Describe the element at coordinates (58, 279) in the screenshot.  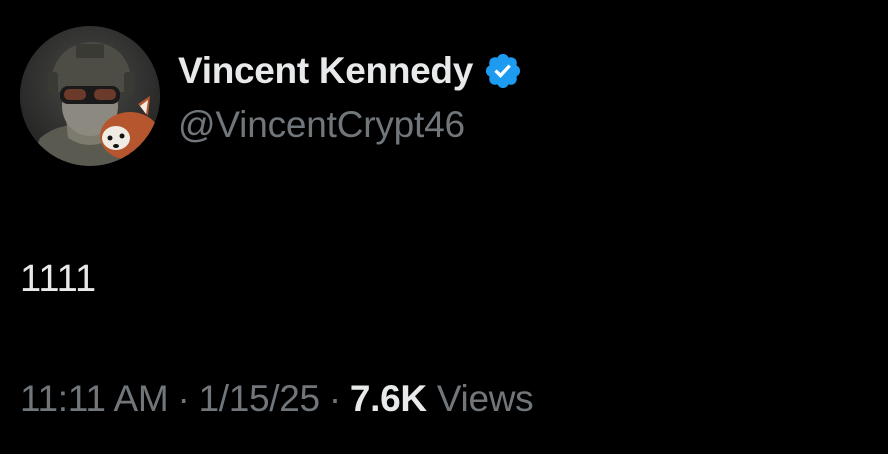
I see `tweet-text: 1111` at that location.